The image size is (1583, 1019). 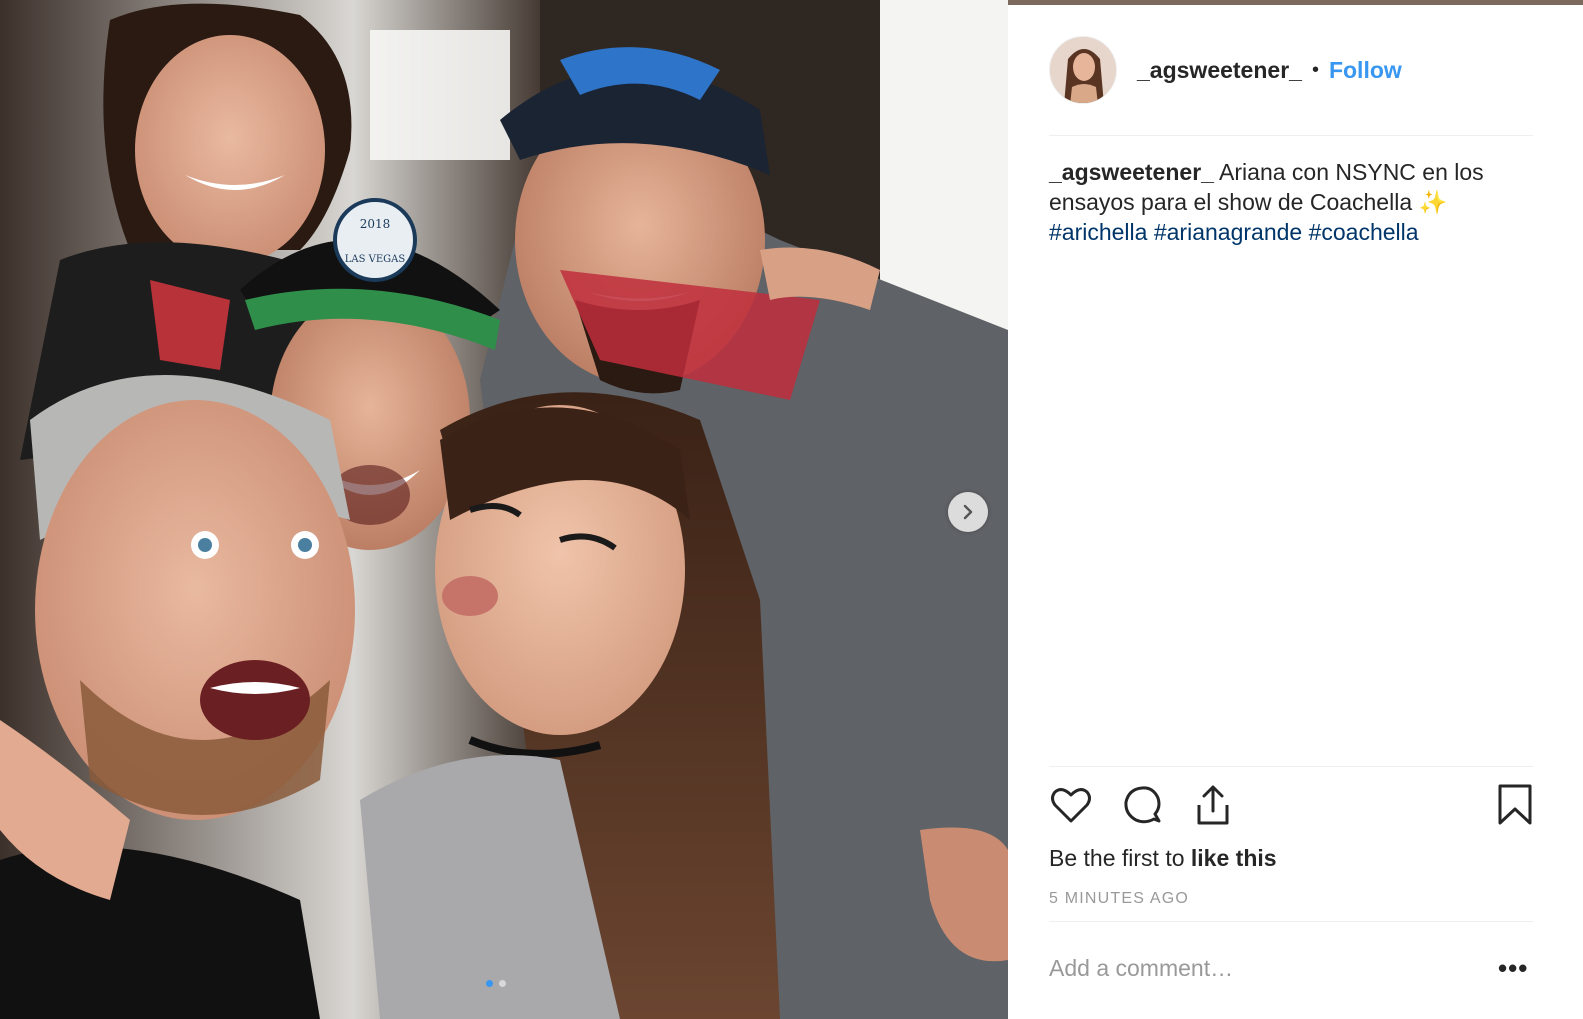 I want to click on post-timestamp: 5 MINUTES AGO, so click(x=1119, y=898).